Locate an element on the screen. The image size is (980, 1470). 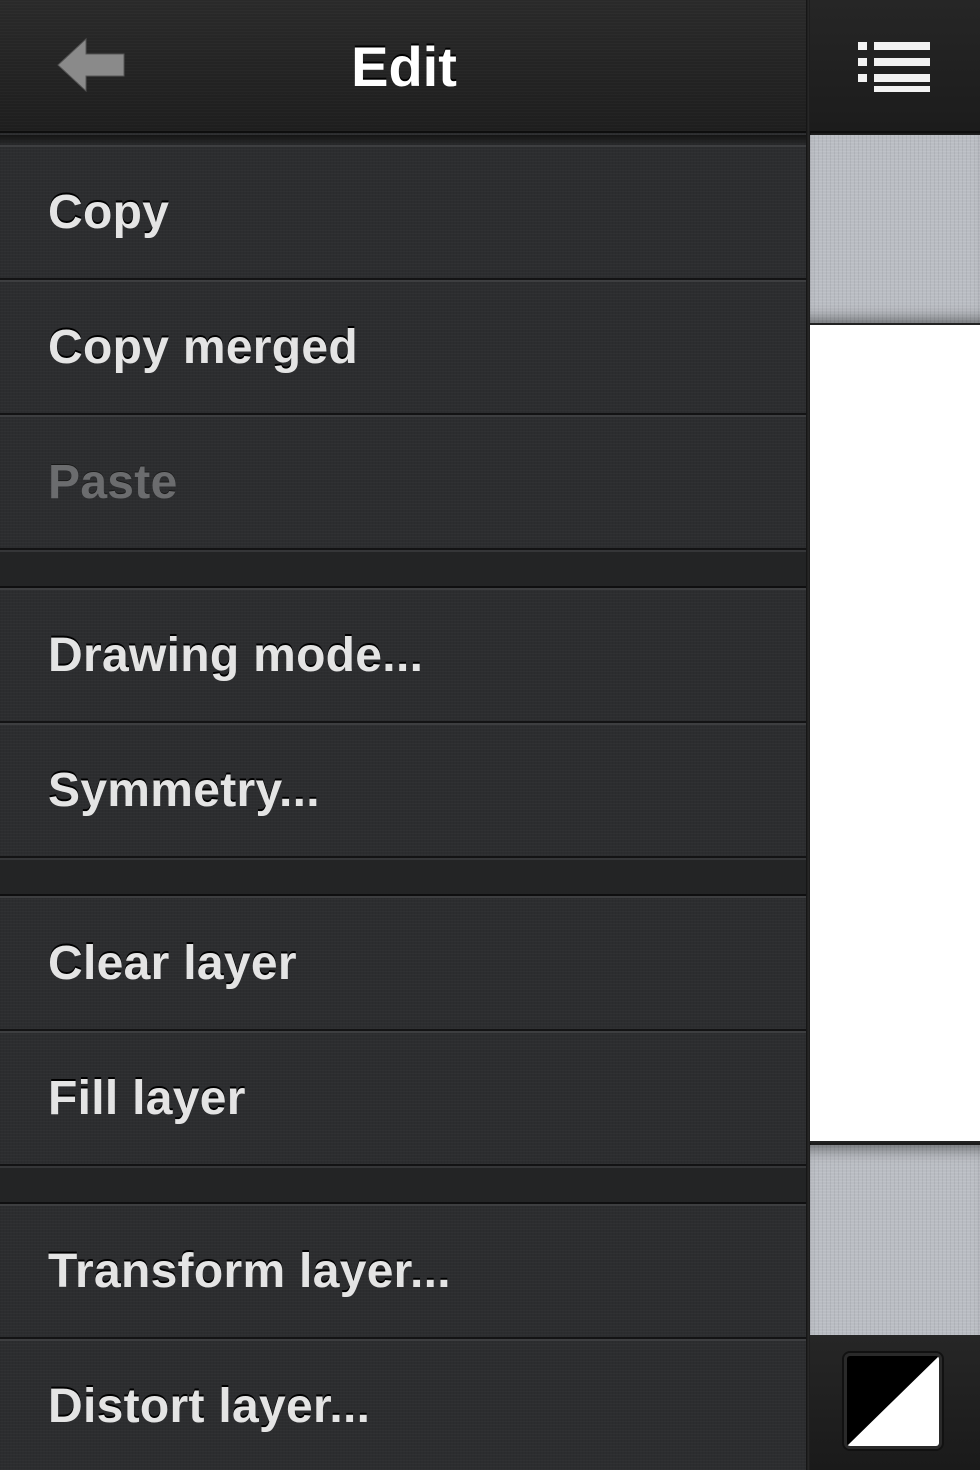
menu-item-label: Paste is located at coordinates (113, 482).